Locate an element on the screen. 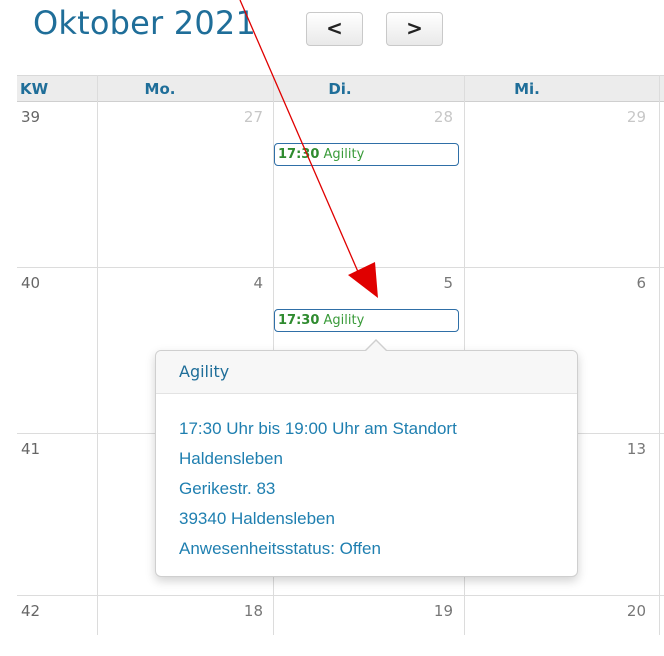  popover-title: Agility is located at coordinates (366, 372).